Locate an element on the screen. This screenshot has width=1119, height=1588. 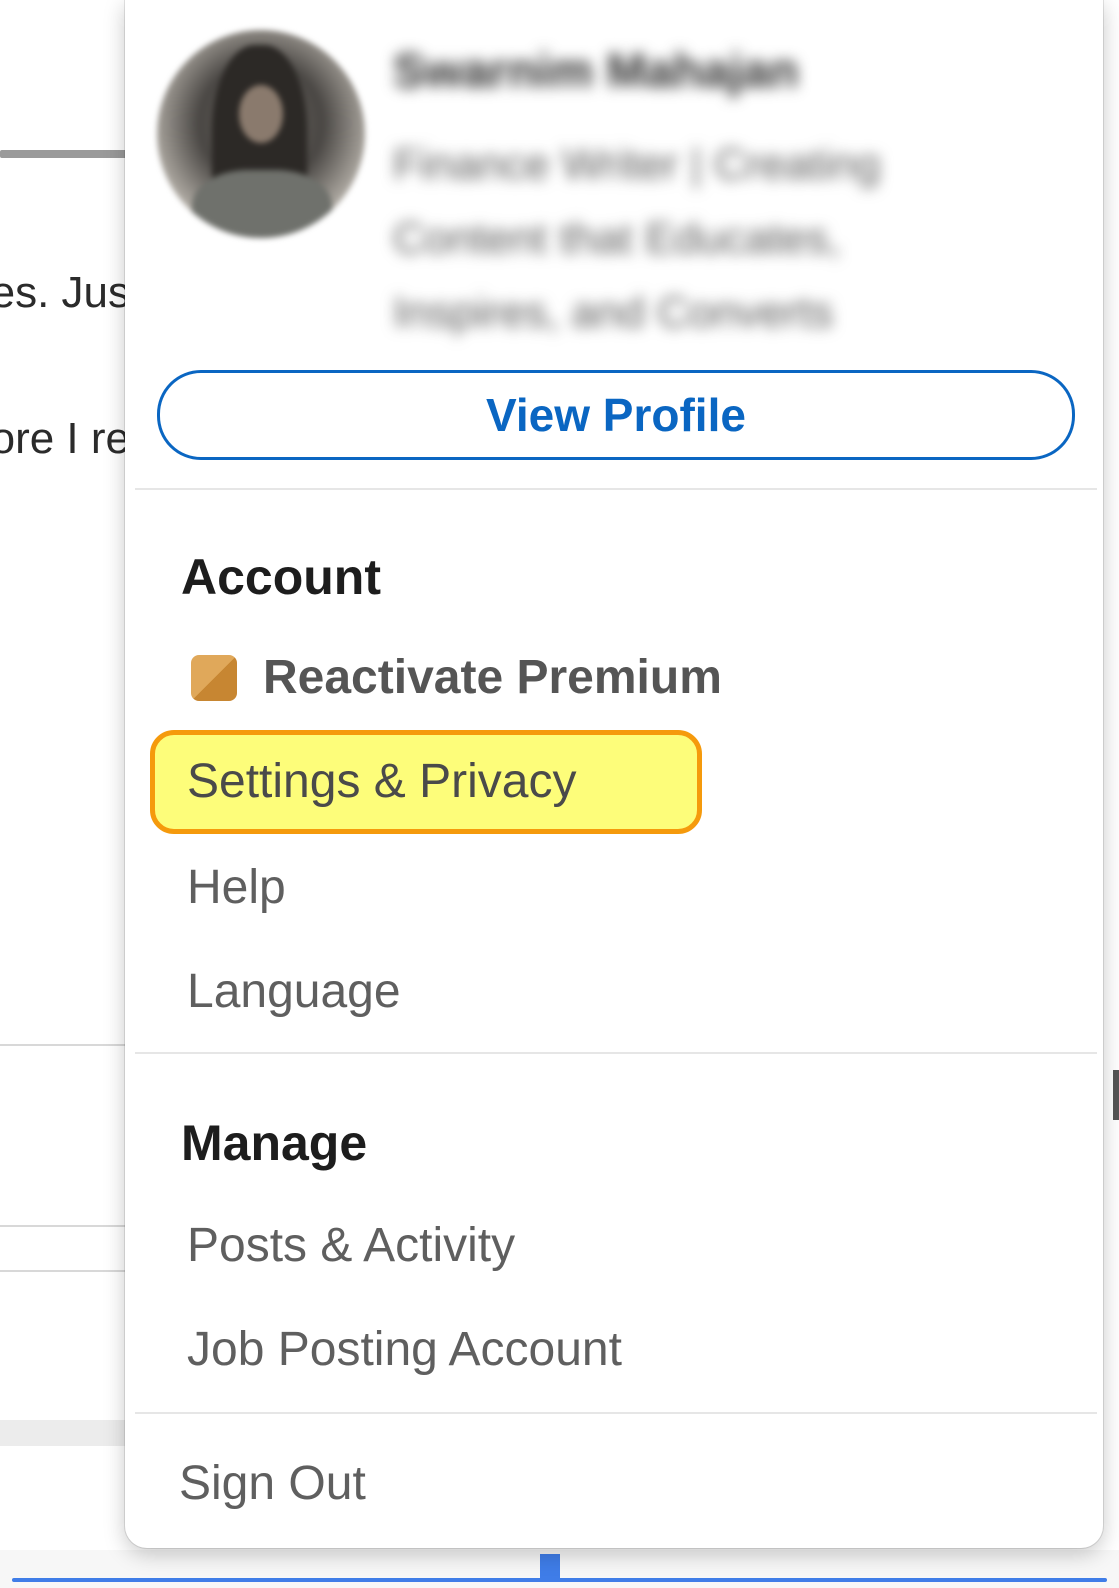
background-post-text: ore I re is located at coordinates (65, 438).